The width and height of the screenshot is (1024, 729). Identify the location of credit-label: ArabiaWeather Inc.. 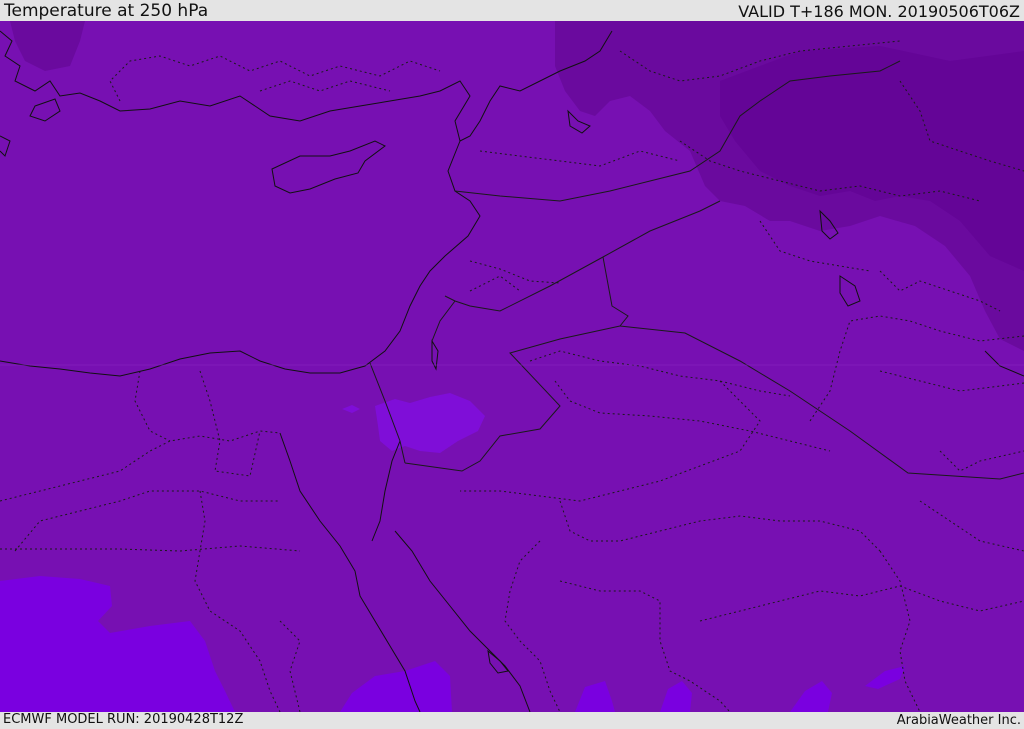
(958, 720).